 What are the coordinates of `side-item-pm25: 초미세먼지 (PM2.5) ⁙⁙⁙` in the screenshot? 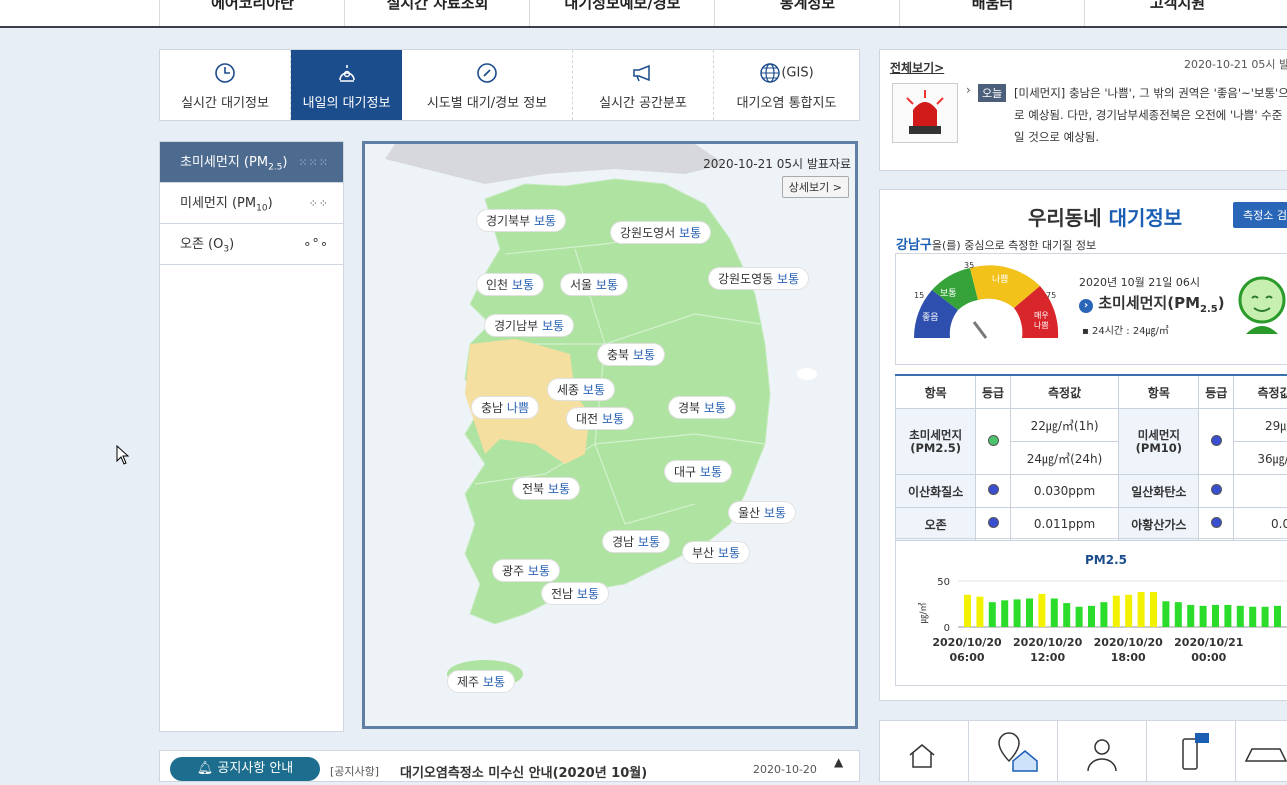 It's located at (251, 162).